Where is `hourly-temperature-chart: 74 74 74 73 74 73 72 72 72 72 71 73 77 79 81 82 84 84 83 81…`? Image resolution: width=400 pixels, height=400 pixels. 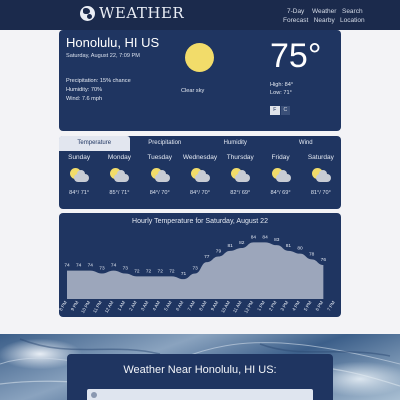 hourly-temperature-chart: 74 74 74 73 74 73 72 72 72 72 71 73 77 79 81 82 84 84 83 81… is located at coordinates (197, 274).